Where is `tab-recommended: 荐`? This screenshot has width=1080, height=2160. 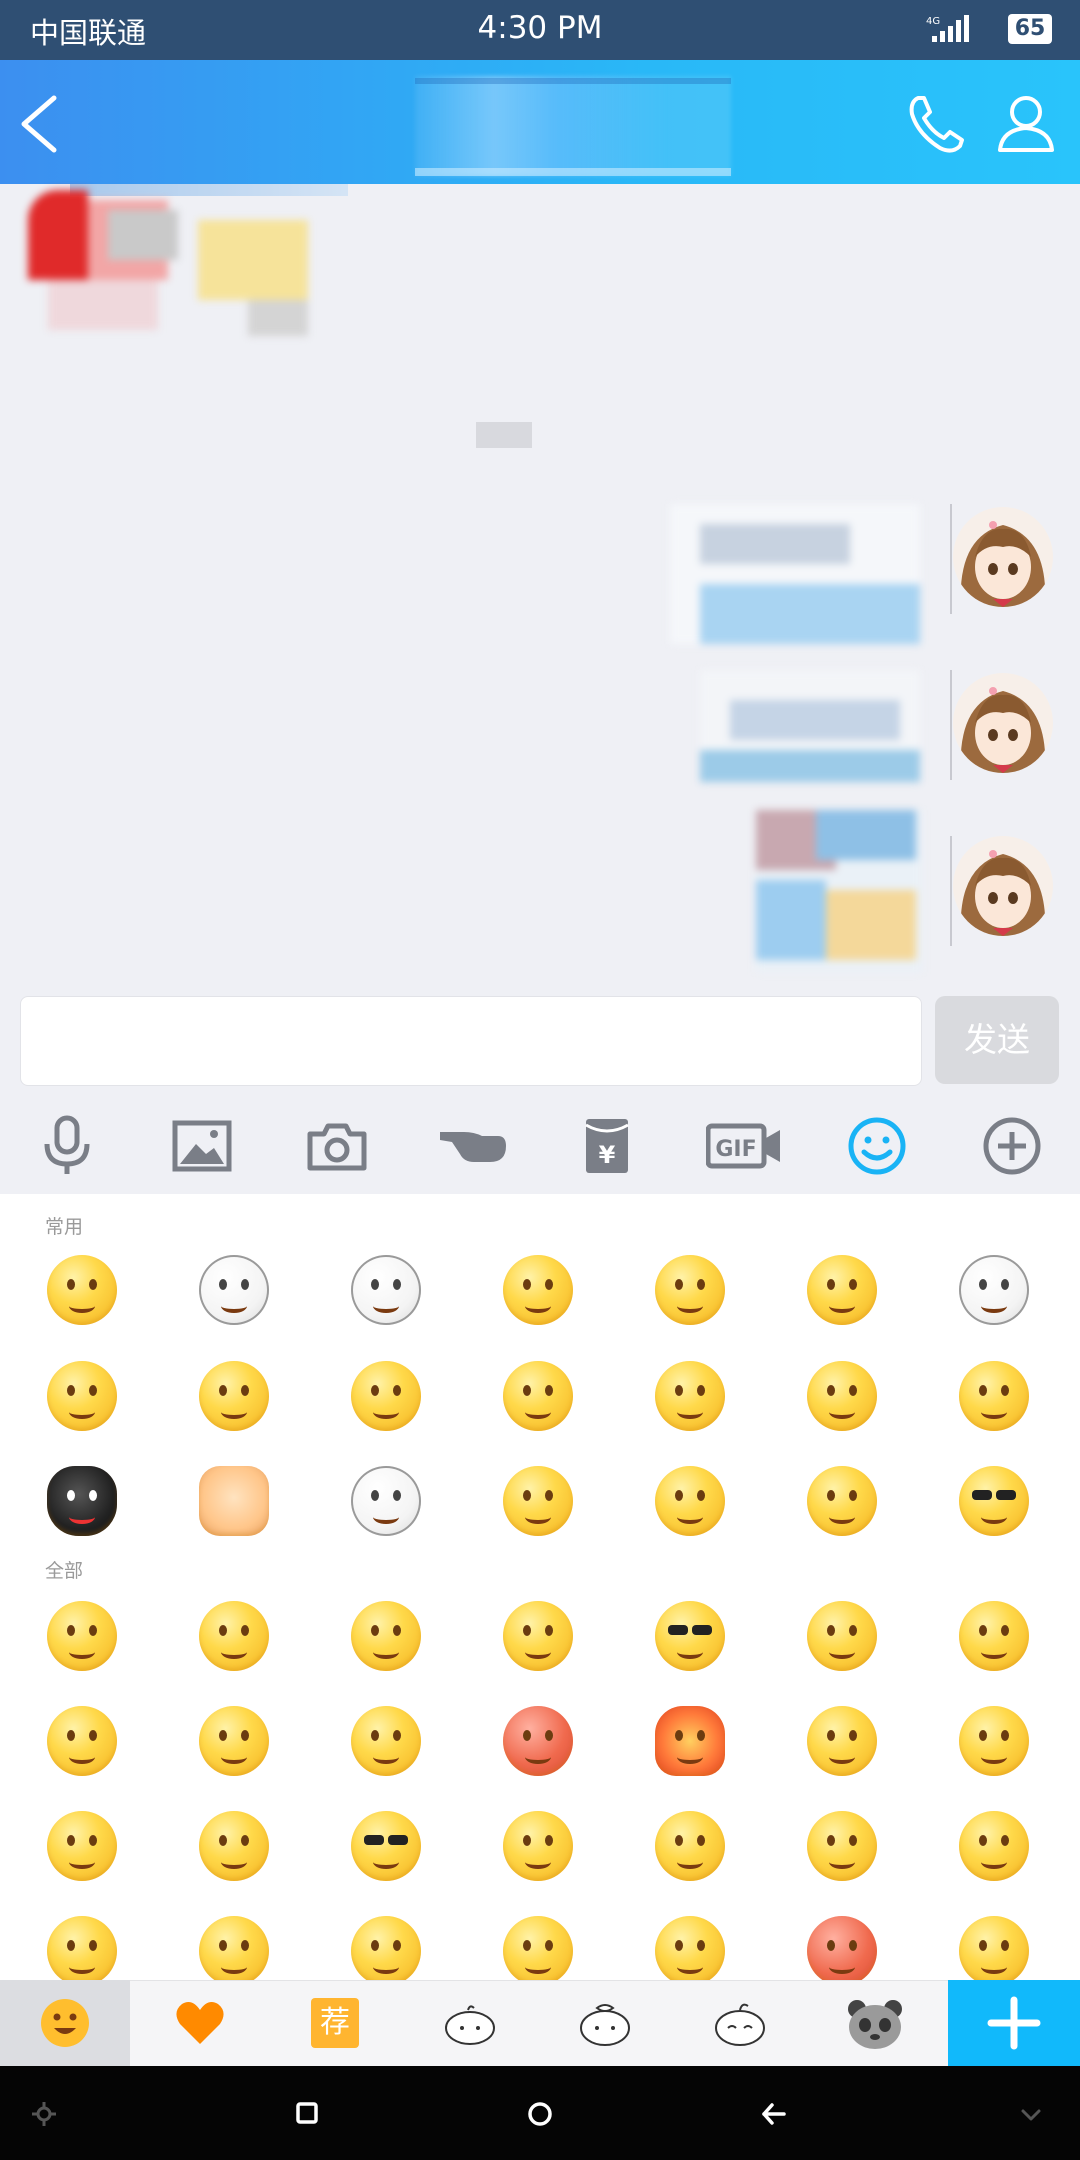
tab-recommended: 荐 is located at coordinates (335, 2023).